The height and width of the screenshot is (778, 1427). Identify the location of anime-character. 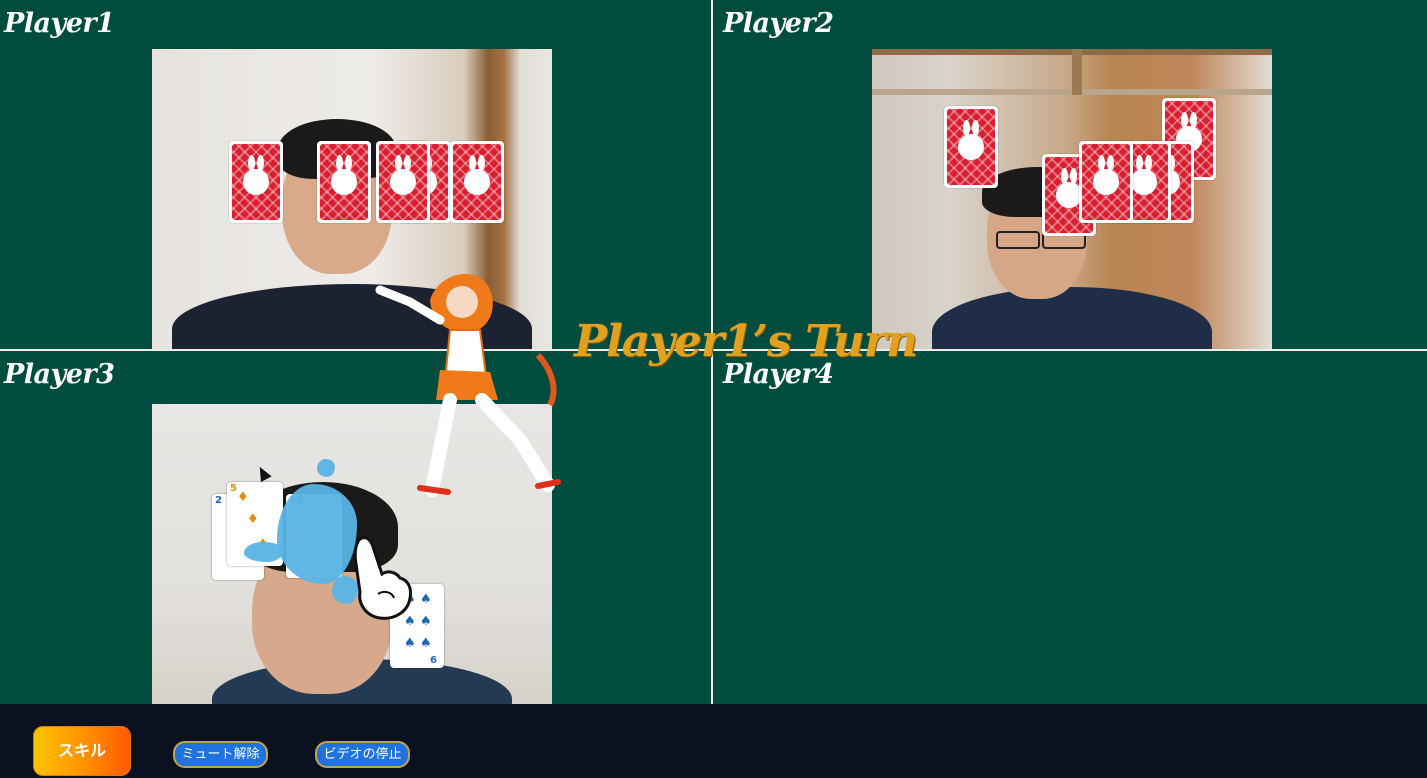
(468, 385).